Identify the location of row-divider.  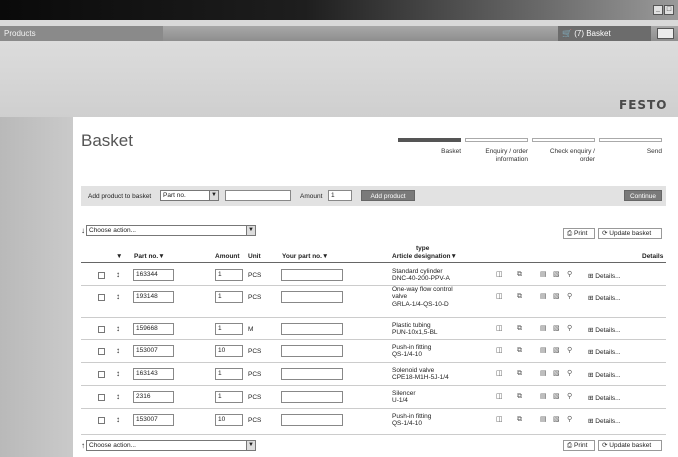
(373, 385).